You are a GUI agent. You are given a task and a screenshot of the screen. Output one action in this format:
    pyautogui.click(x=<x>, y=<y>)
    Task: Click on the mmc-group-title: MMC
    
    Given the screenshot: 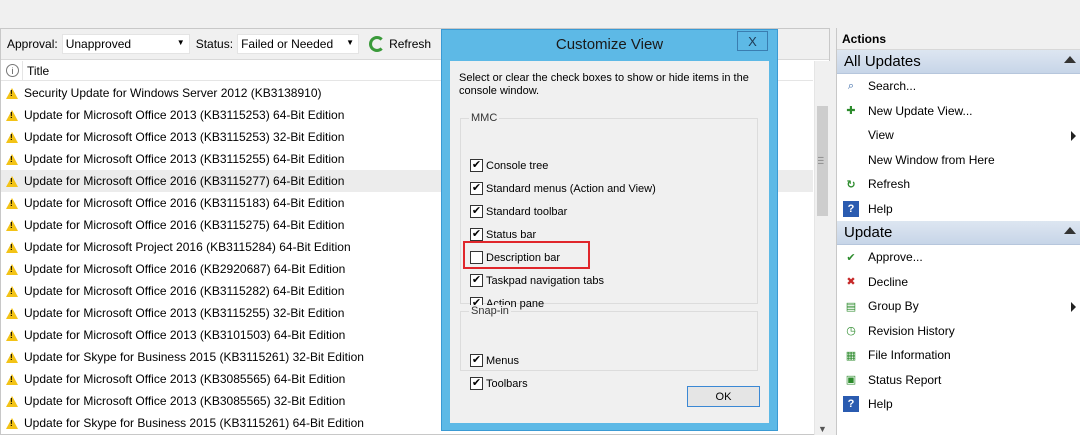 What is the action you would take?
    pyautogui.click(x=484, y=118)
    